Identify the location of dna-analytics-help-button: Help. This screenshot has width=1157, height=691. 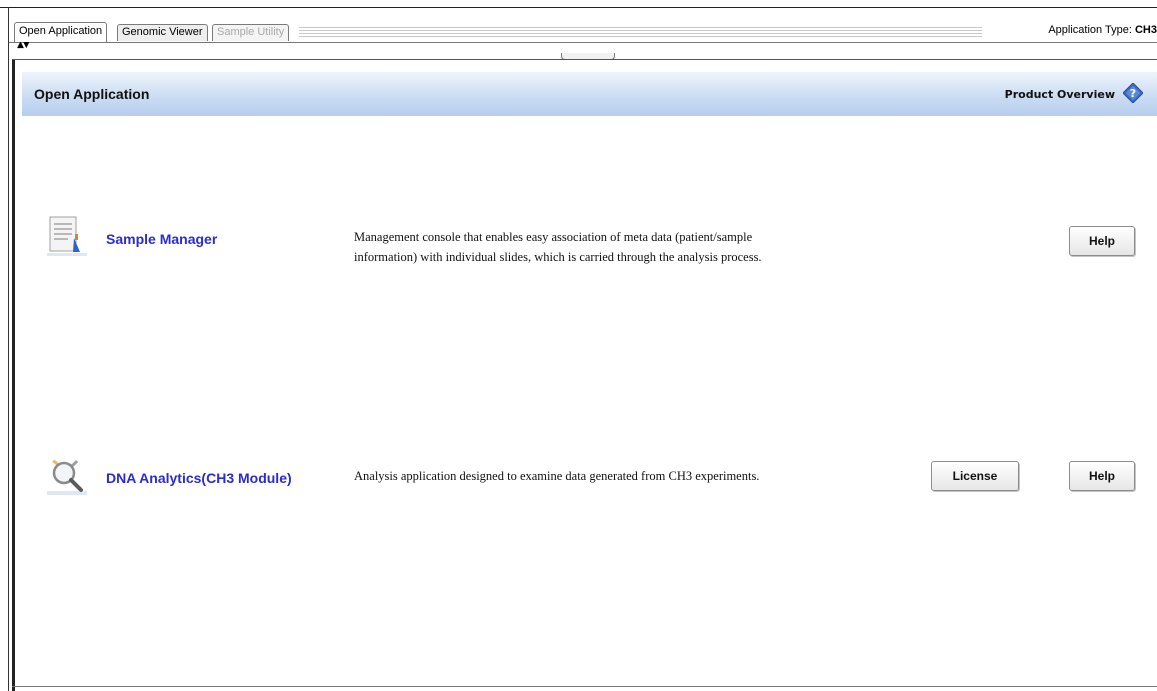
(1102, 476).